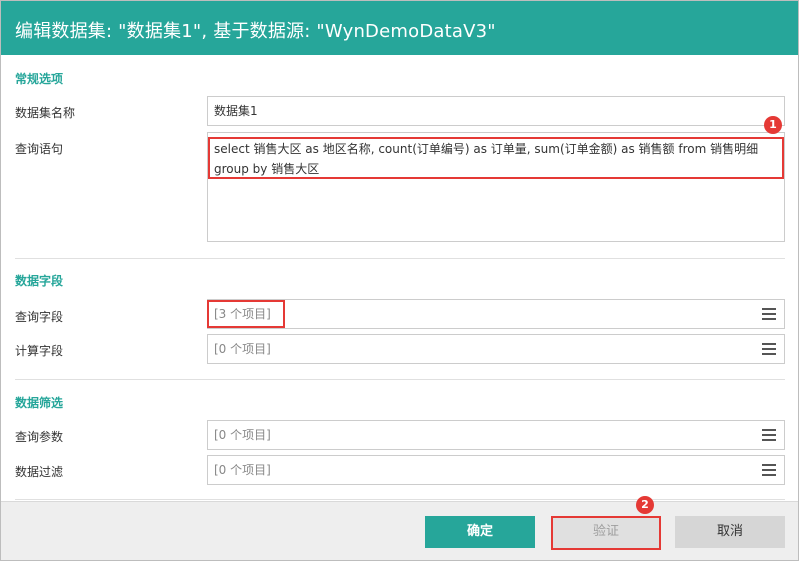 The image size is (799, 561). Describe the element at coordinates (45, 113) in the screenshot. I see `dataset-name-label: 数据集名称` at that location.